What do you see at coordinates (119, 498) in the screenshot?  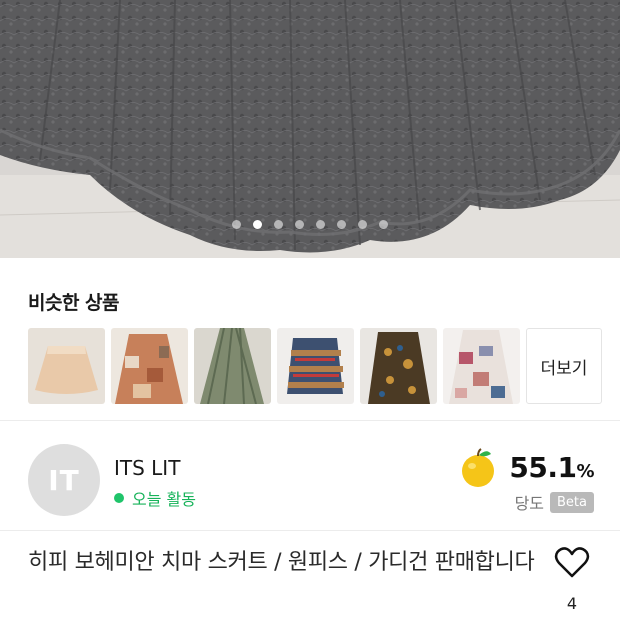 I see `online-dot-icon` at bounding box center [119, 498].